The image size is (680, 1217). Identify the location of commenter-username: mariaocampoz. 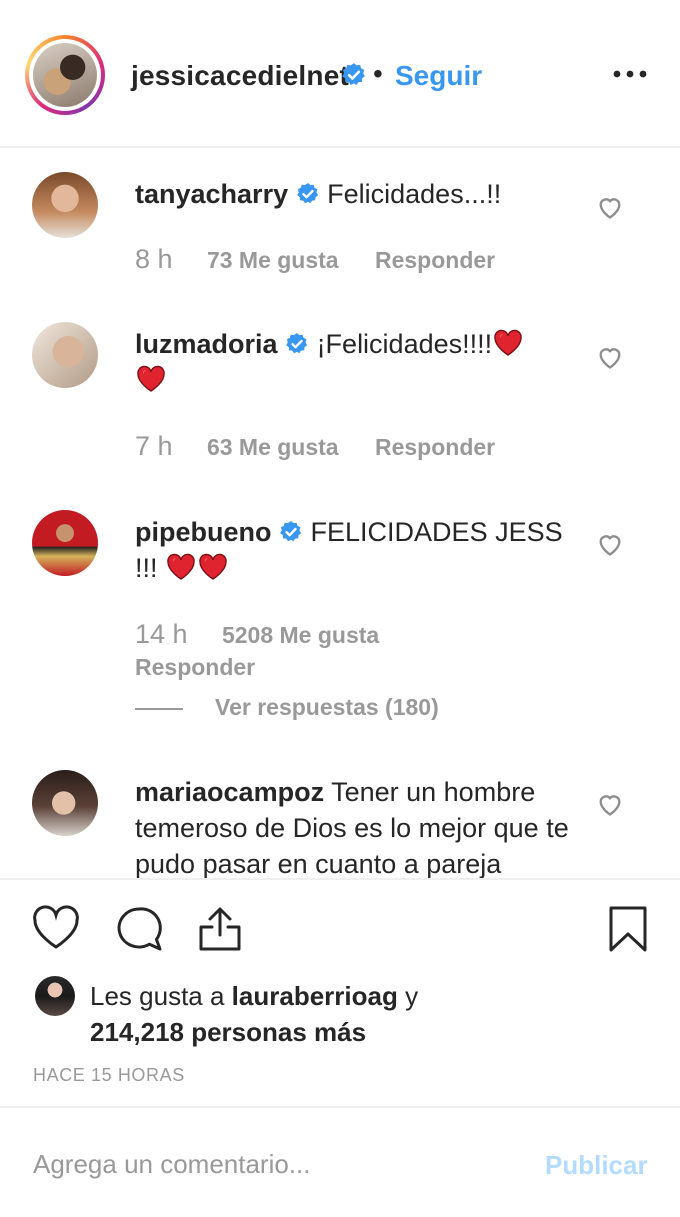
(229, 792).